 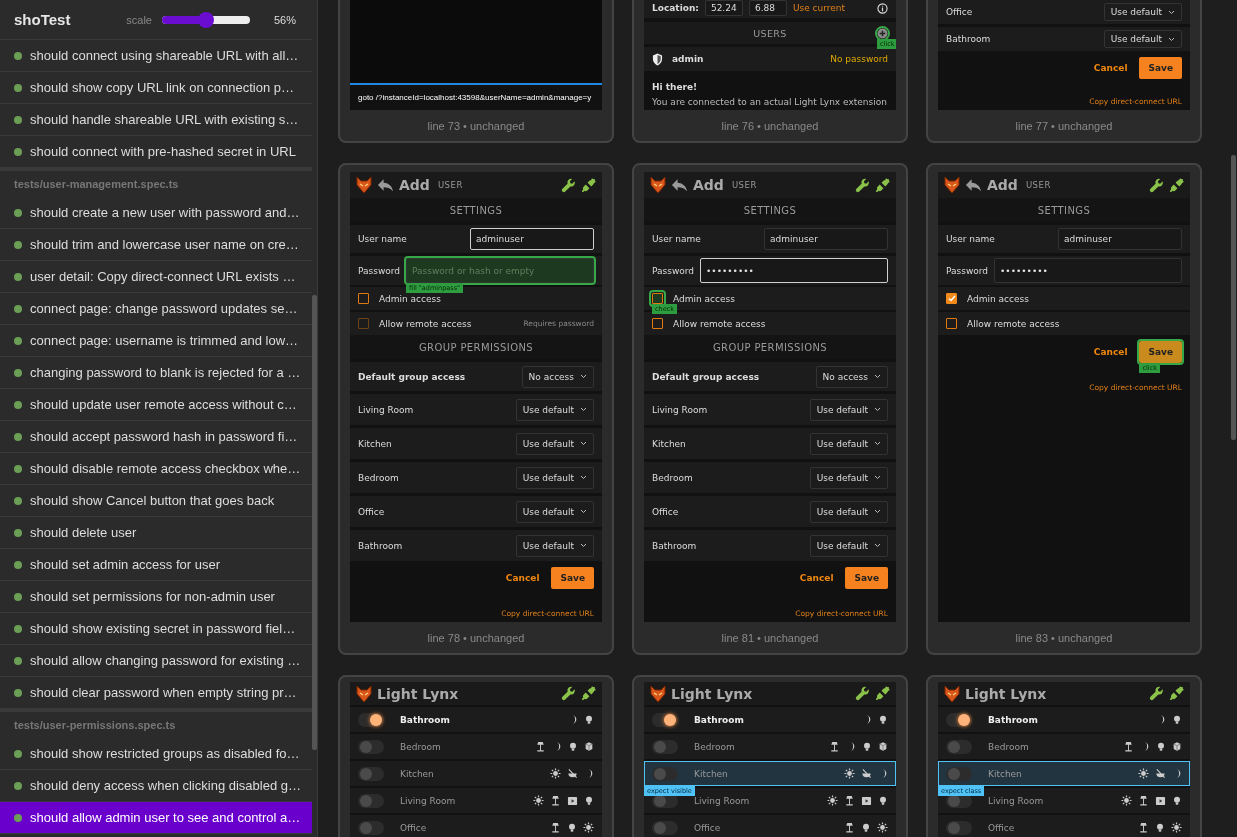 What do you see at coordinates (882, 33) in the screenshot?
I see `add-icon` at bounding box center [882, 33].